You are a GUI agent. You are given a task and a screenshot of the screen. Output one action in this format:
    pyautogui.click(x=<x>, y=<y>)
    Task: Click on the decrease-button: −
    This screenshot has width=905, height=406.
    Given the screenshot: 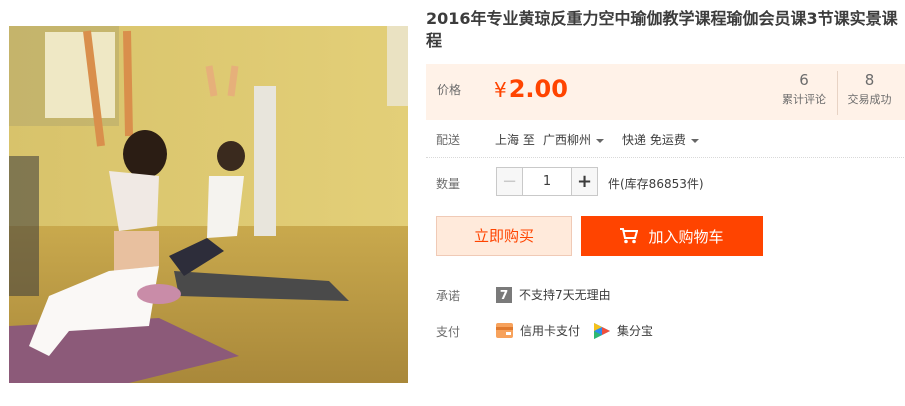 What is the action you would take?
    pyautogui.click(x=509, y=181)
    